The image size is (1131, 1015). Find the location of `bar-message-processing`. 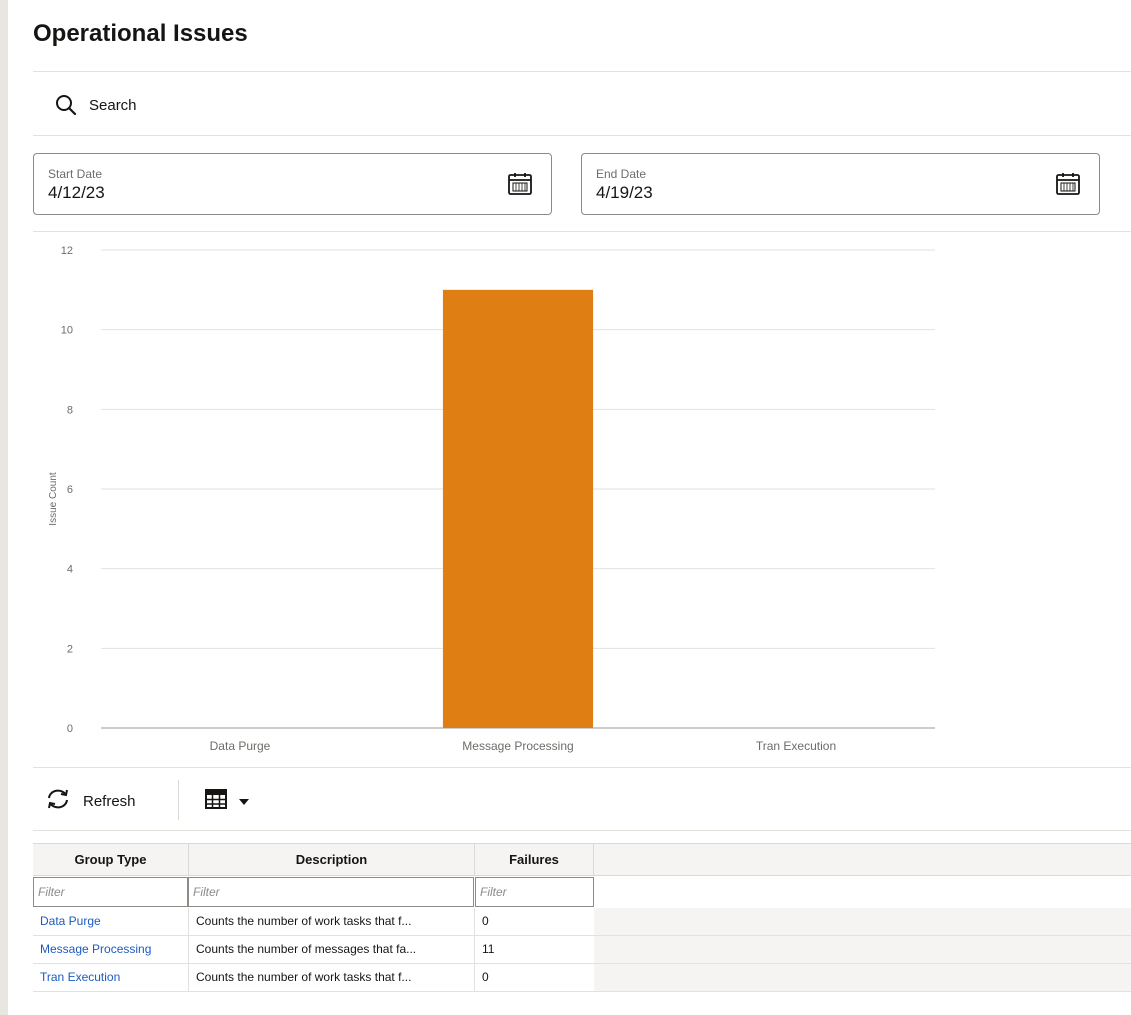

bar-message-processing is located at coordinates (518, 508).